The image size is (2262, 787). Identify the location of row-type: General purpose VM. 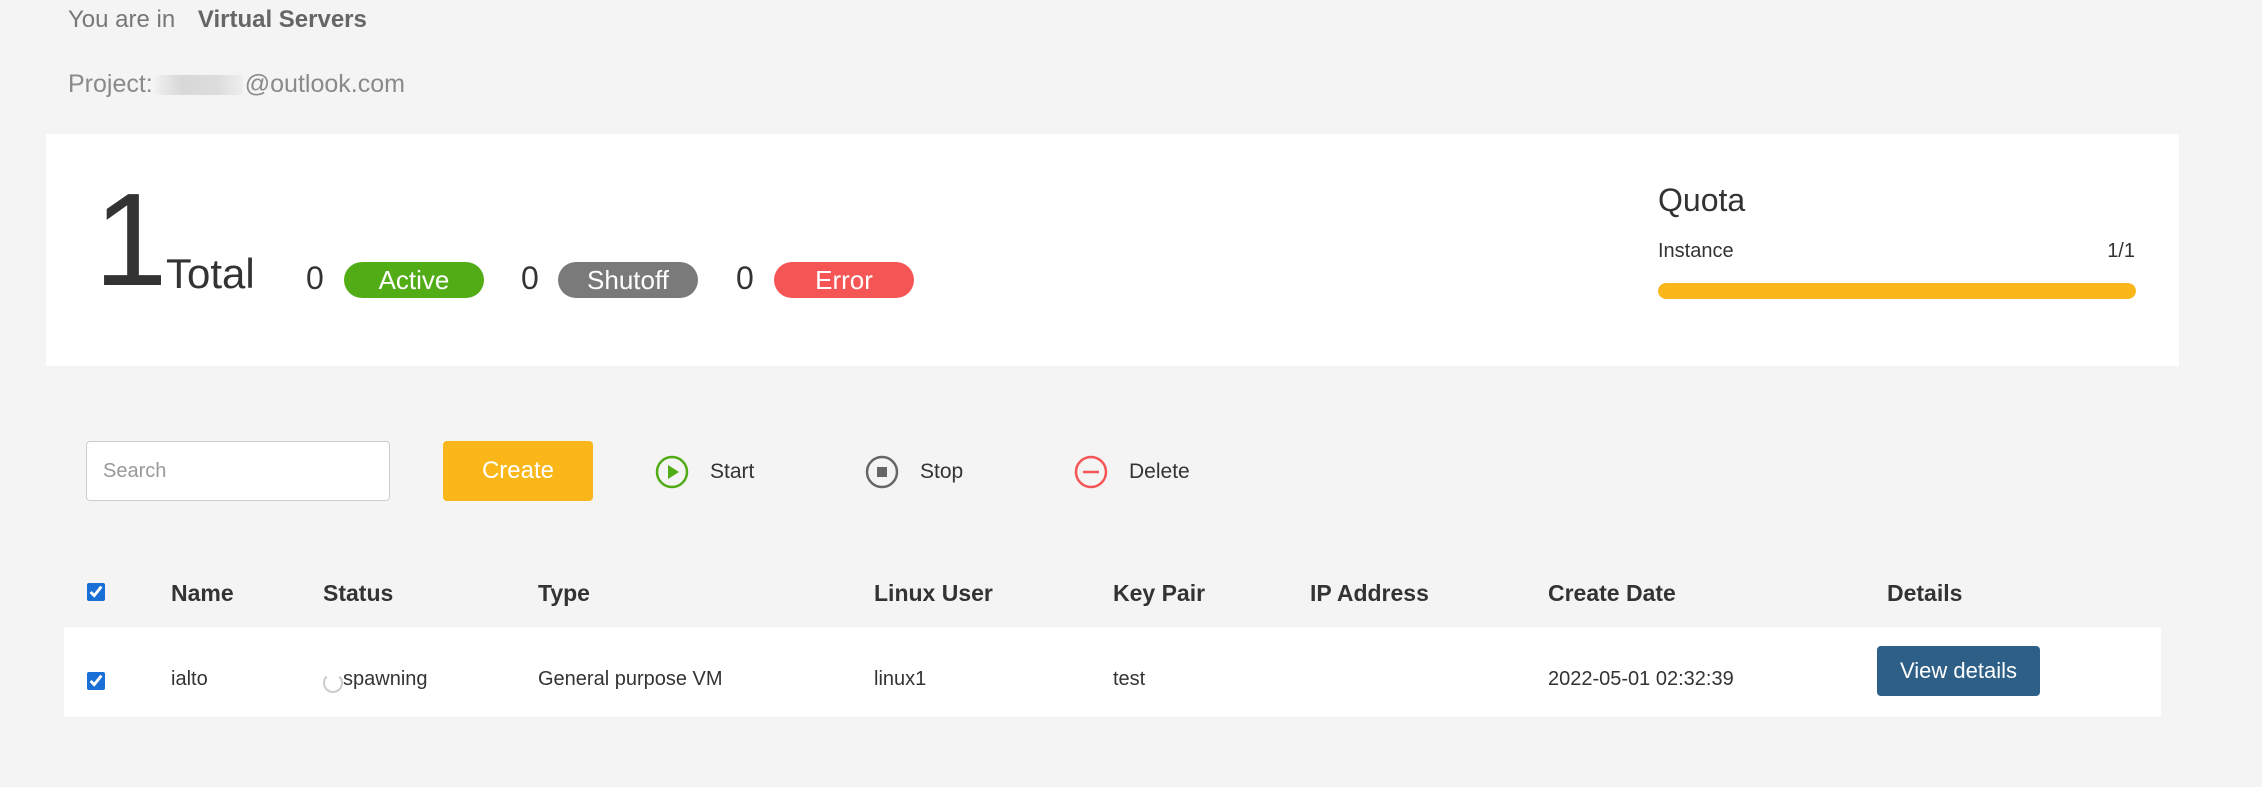
(630, 679).